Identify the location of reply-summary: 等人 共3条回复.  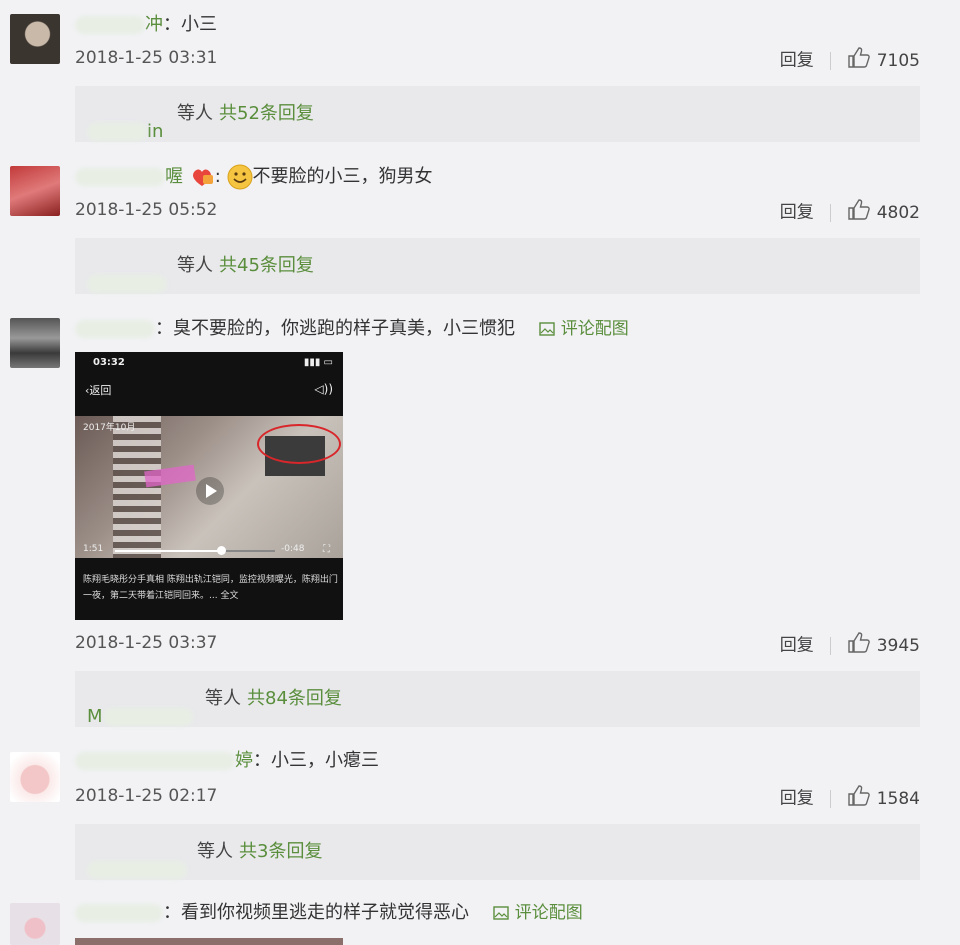
(497, 852).